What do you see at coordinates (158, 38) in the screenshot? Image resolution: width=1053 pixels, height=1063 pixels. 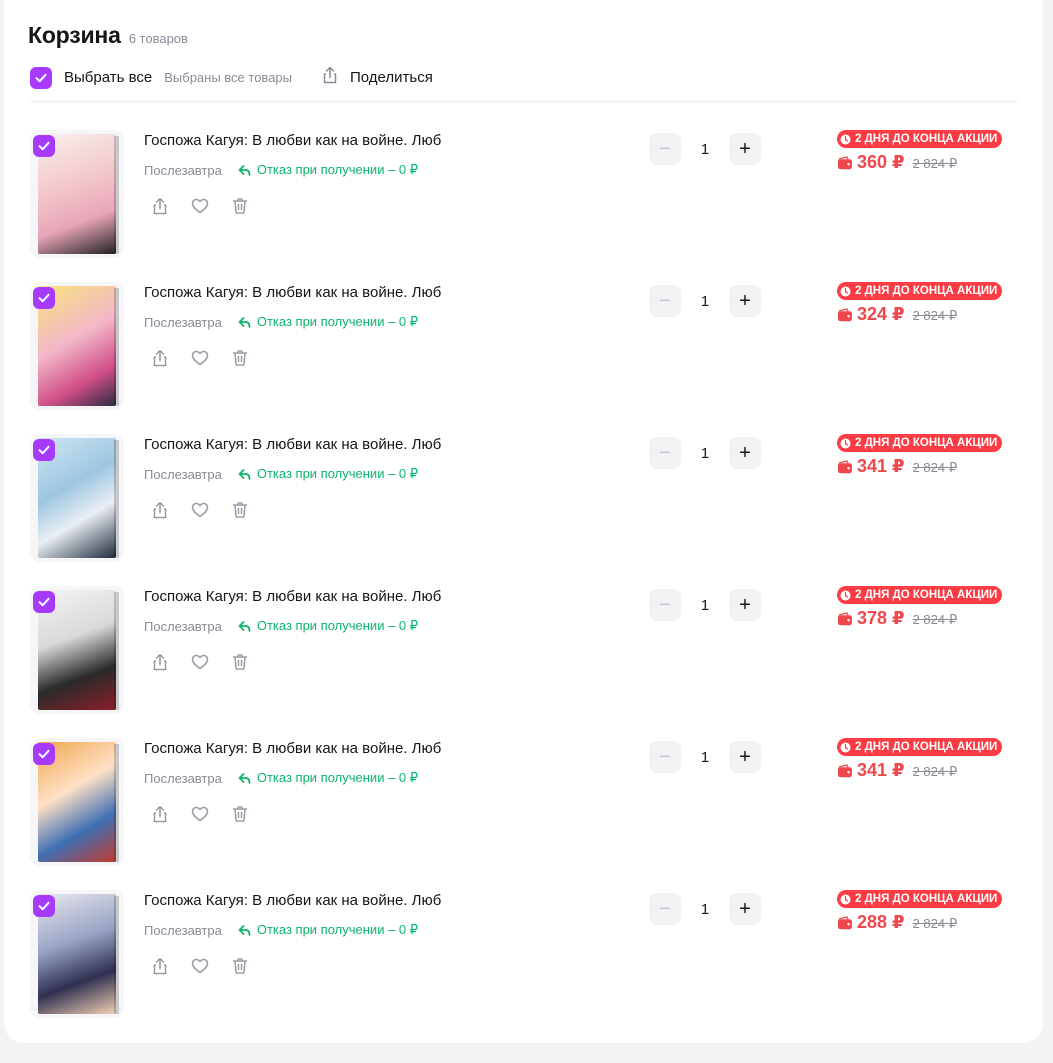 I see `items-count: 6 товаров` at bounding box center [158, 38].